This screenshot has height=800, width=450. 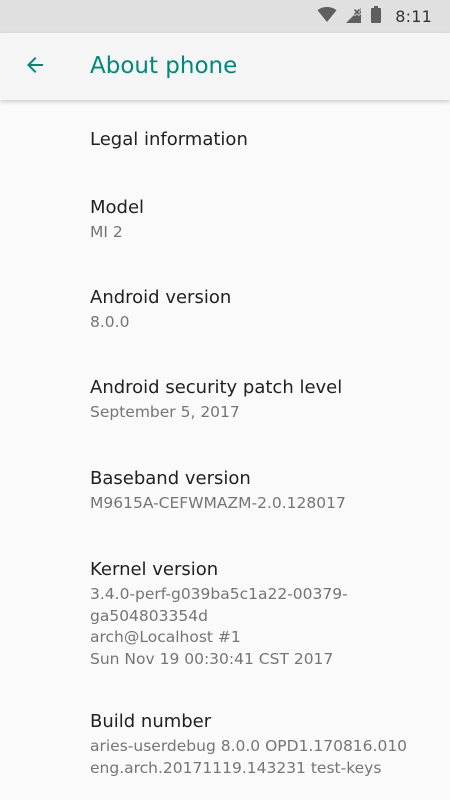 I want to click on item-title: Kernel version, so click(x=154, y=569).